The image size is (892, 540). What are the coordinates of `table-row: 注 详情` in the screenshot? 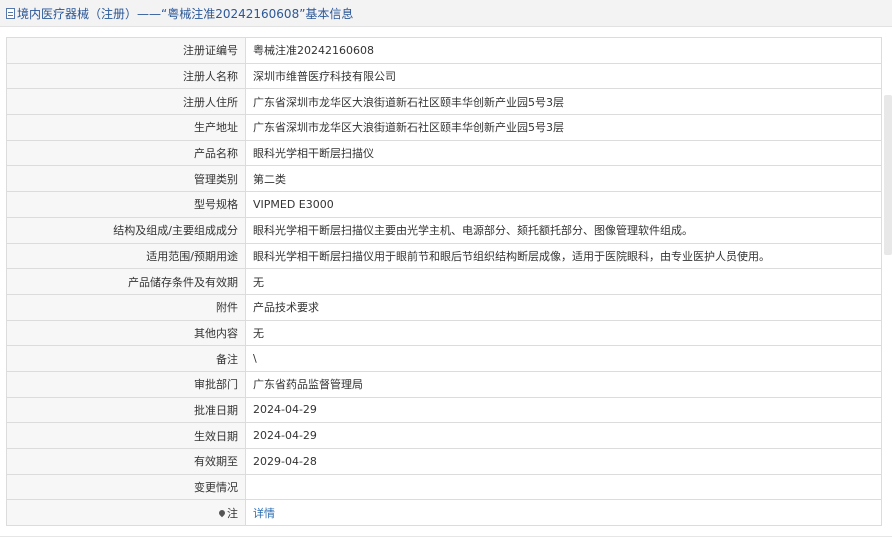 It's located at (444, 513).